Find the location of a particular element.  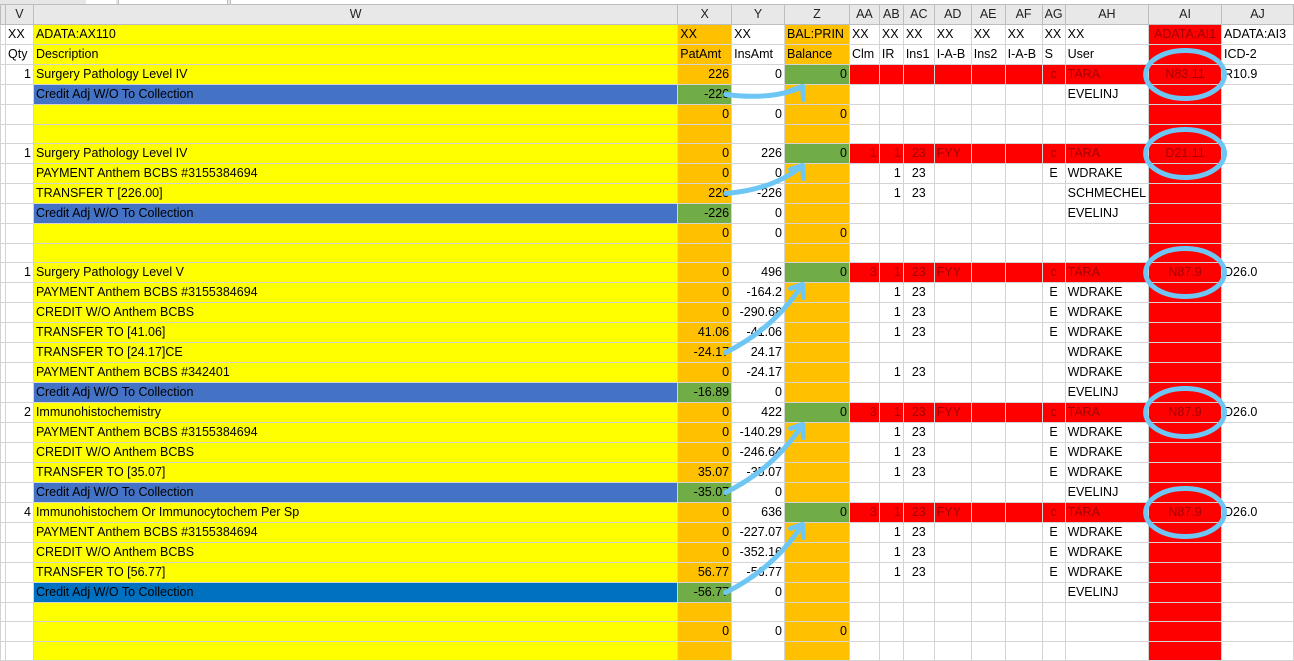

cell-ag: S is located at coordinates (1053, 54).